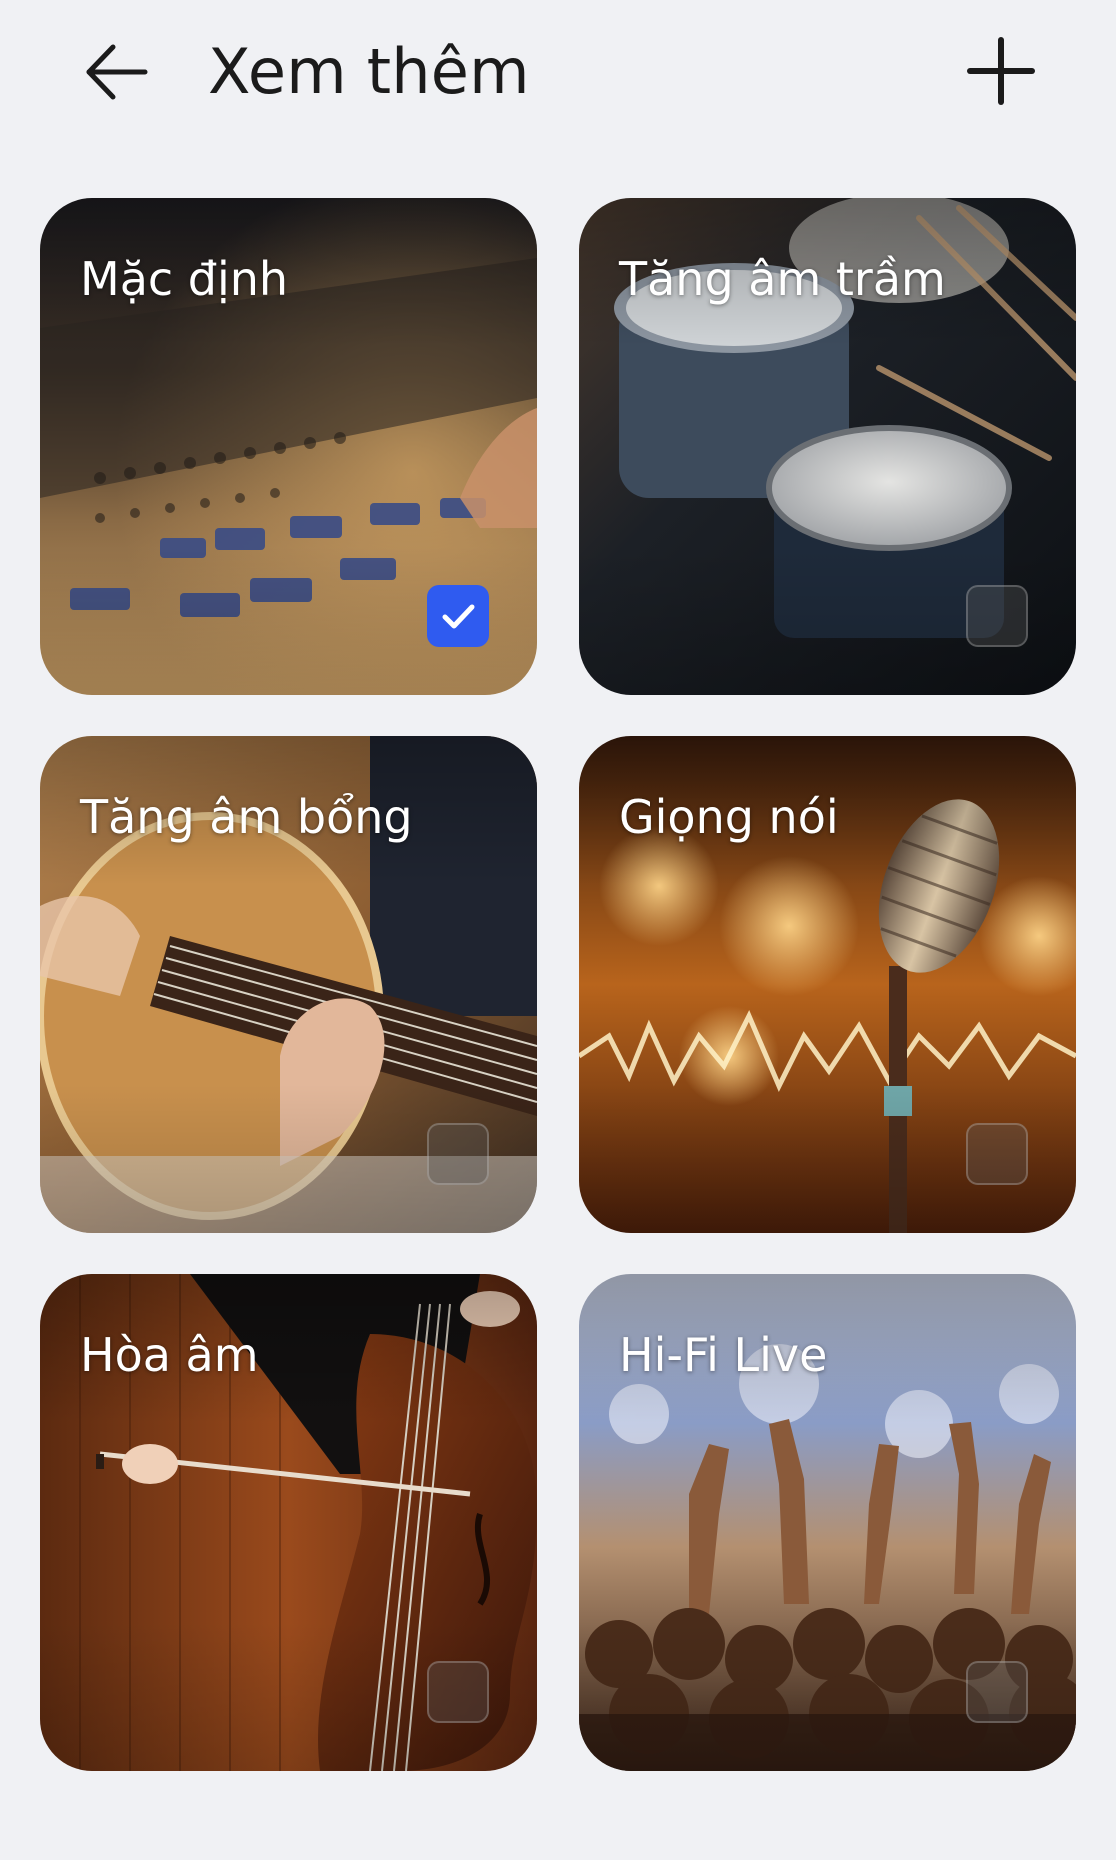 The height and width of the screenshot is (1860, 1116). Describe the element at coordinates (827, 446) in the screenshot. I see `preset-card-bass-boost: Tăng âm trầm` at that location.